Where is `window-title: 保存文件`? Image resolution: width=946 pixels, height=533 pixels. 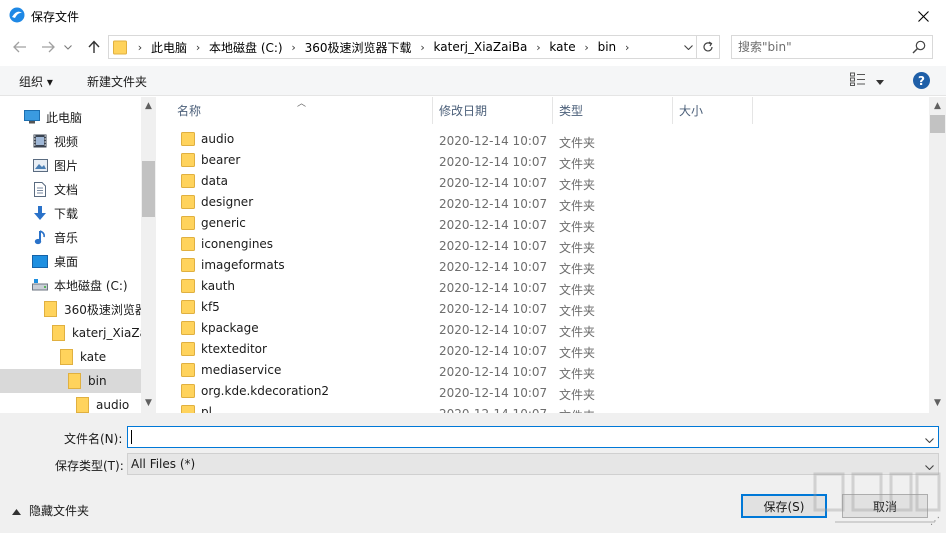 window-title: 保存文件 is located at coordinates (55, 17).